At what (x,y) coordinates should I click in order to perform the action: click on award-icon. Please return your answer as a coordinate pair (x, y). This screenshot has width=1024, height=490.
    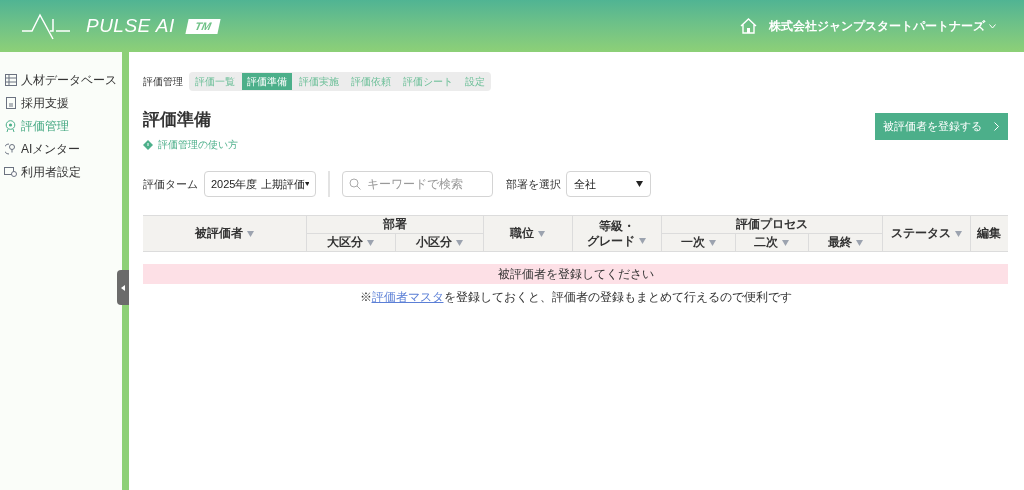
    Looking at the image, I should click on (10, 125).